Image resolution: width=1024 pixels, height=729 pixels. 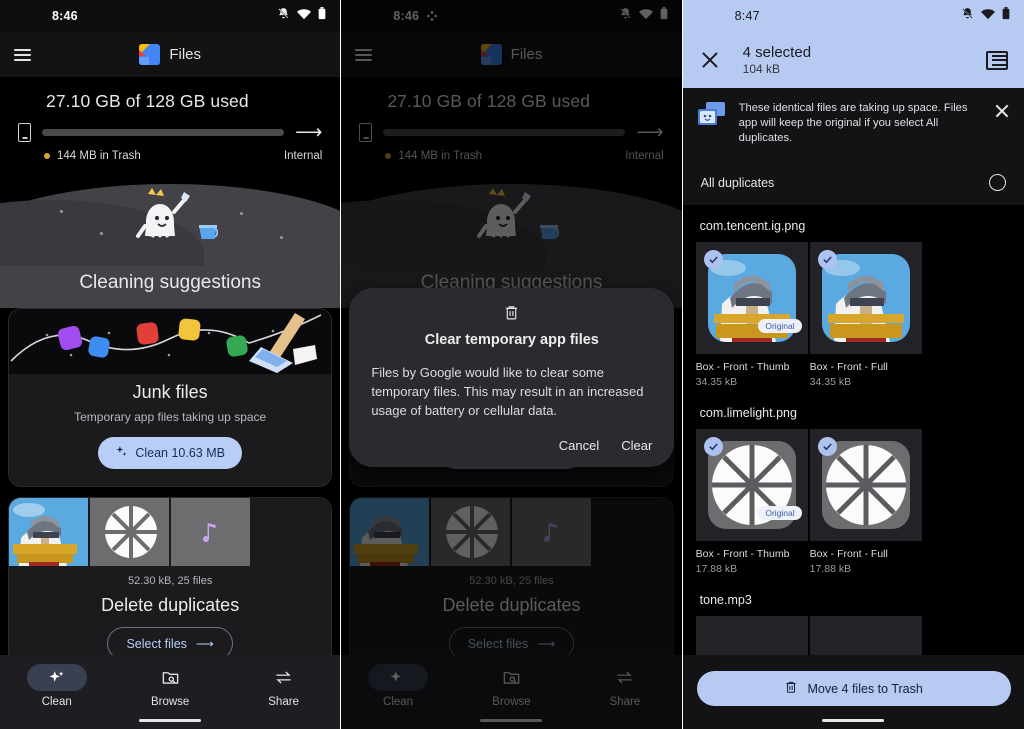 I want to click on app-bar: Files, so click(x=170, y=54).